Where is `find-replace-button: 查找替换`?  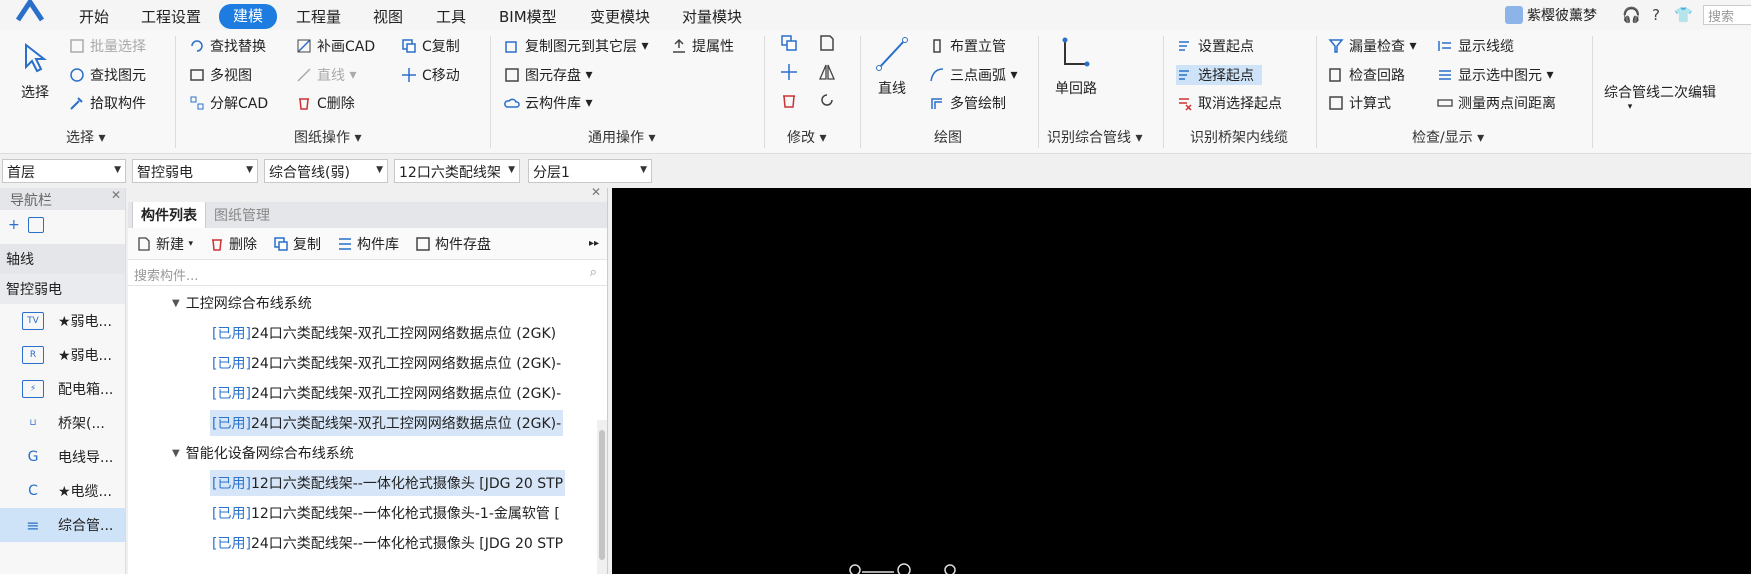
find-replace-button: 查找替换 is located at coordinates (227, 46).